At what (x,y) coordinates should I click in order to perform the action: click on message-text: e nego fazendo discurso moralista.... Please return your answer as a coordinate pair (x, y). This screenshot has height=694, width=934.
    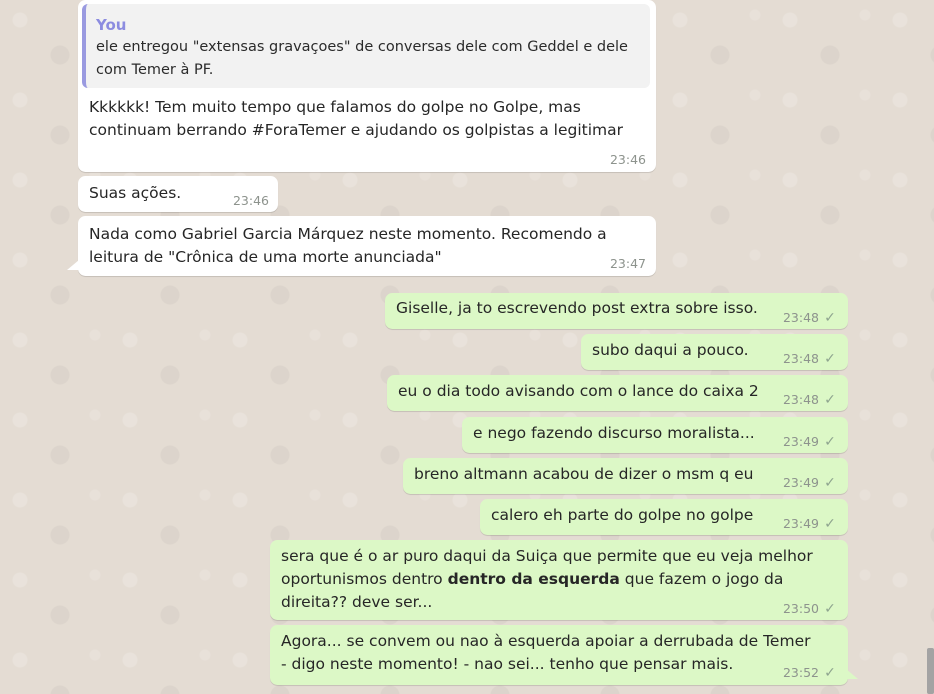
    Looking at the image, I should click on (614, 433).